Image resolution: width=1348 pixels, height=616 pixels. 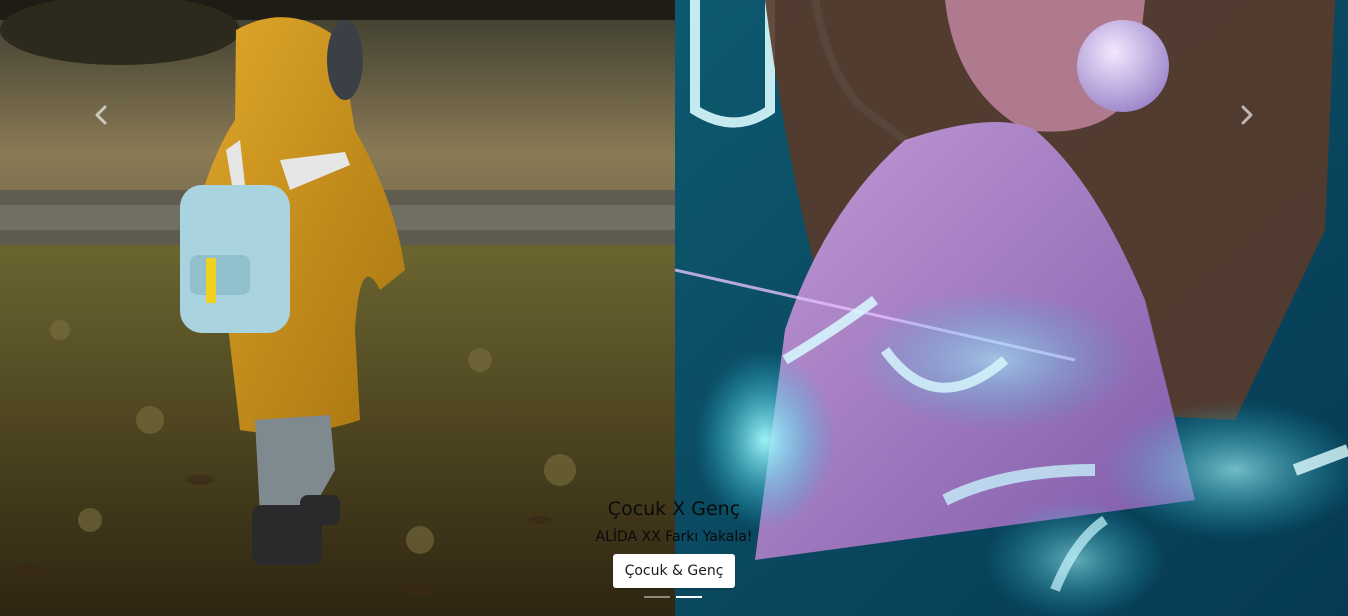 I want to click on chevron-right-icon, so click(x=1247, y=115).